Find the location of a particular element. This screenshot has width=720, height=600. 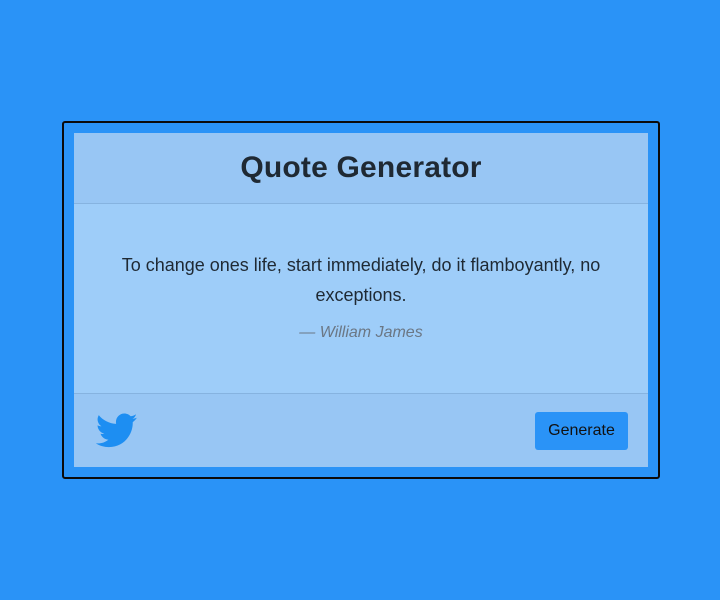

card-header: Quote Generator is located at coordinates (361, 168).